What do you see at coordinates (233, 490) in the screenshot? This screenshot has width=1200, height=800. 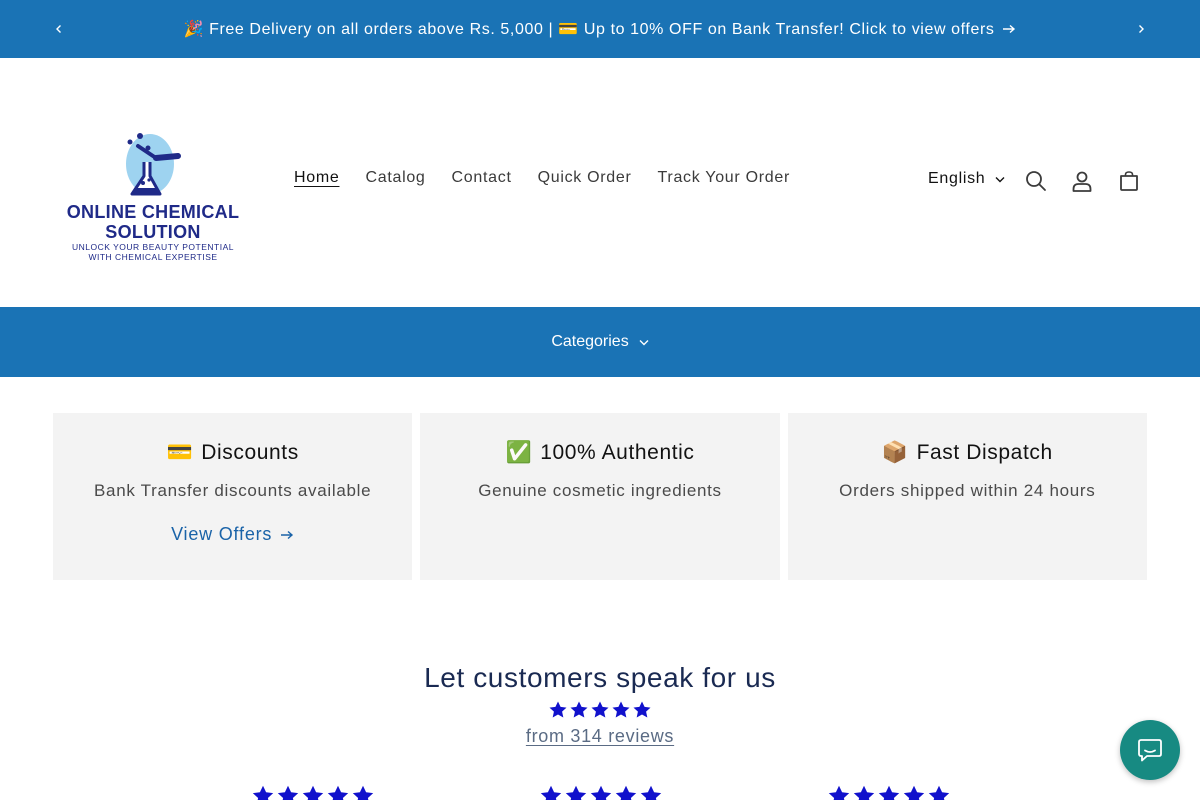 I see `feature-description: Bank Transfer discounts available` at bounding box center [233, 490].